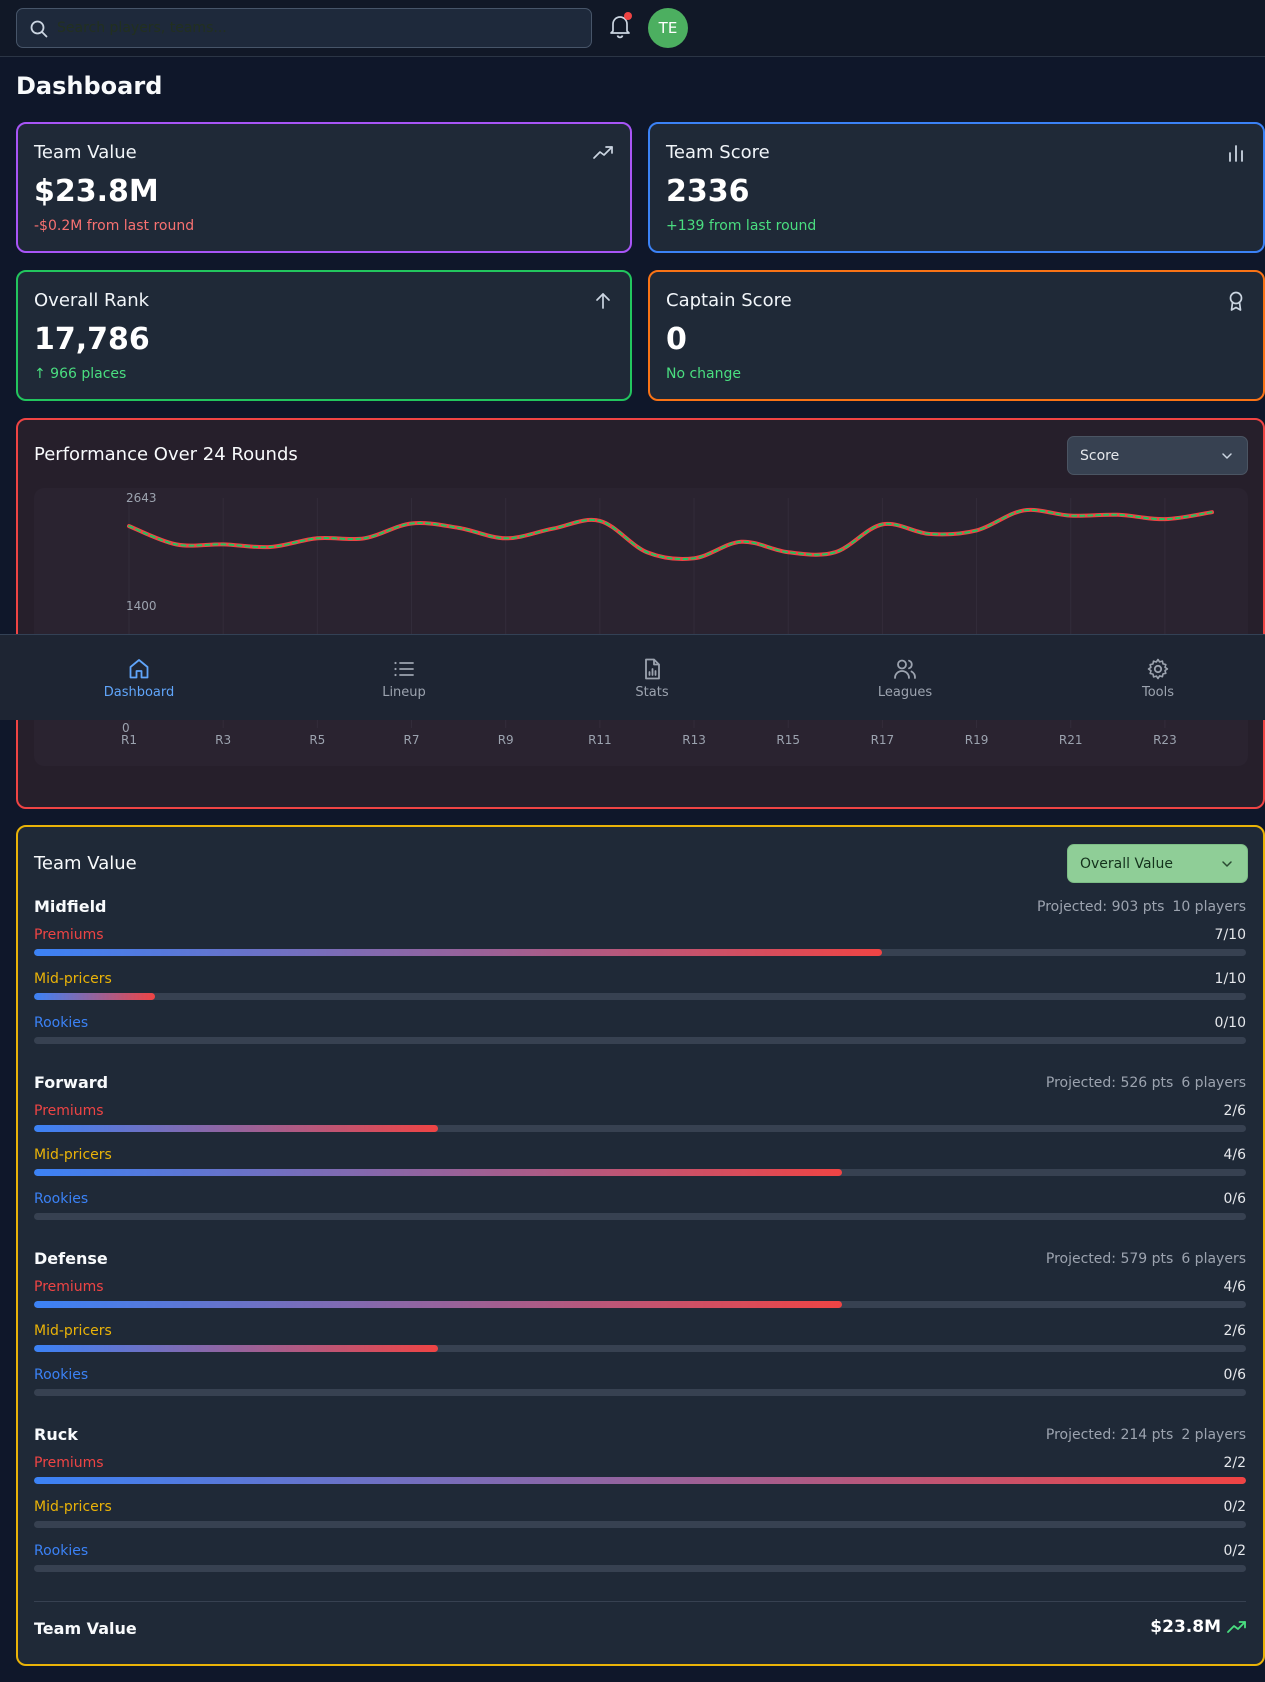  Describe the element at coordinates (1158, 669) in the screenshot. I see `gear-icon` at that location.